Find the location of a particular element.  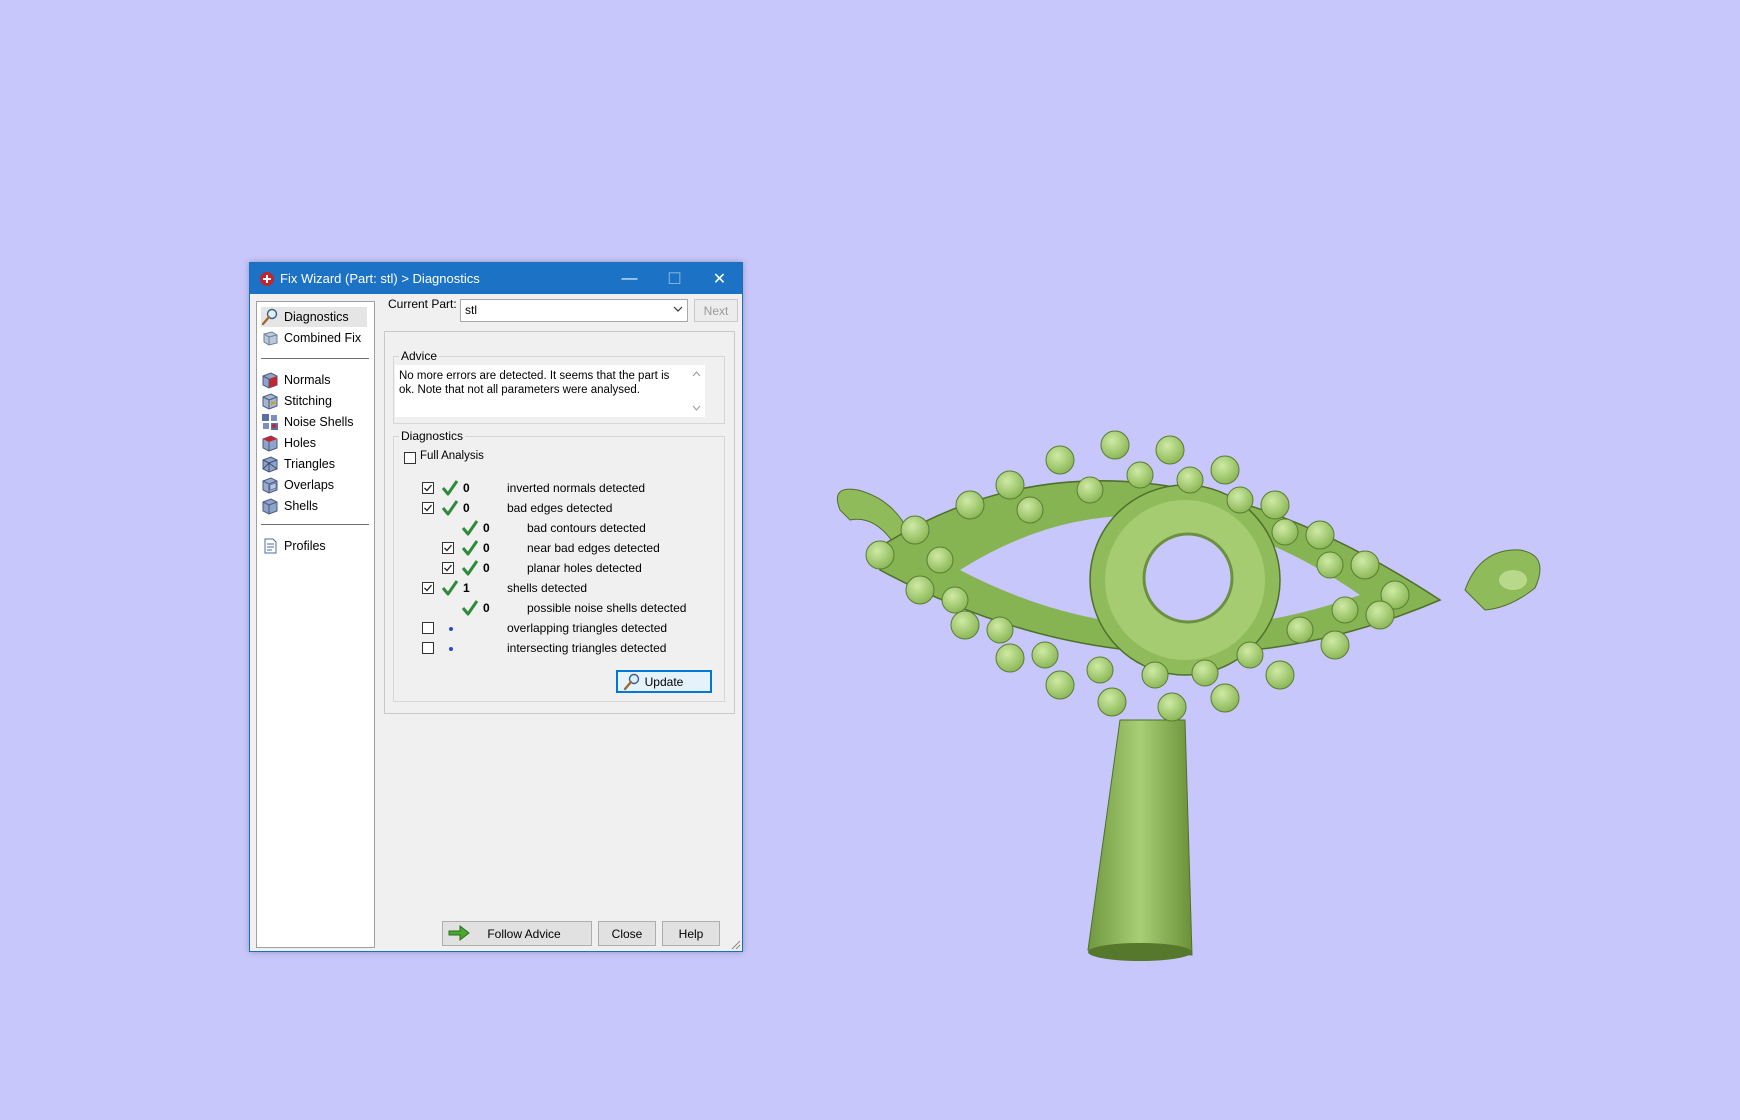

follow-advice-button: Follow Advice is located at coordinates (517, 933).